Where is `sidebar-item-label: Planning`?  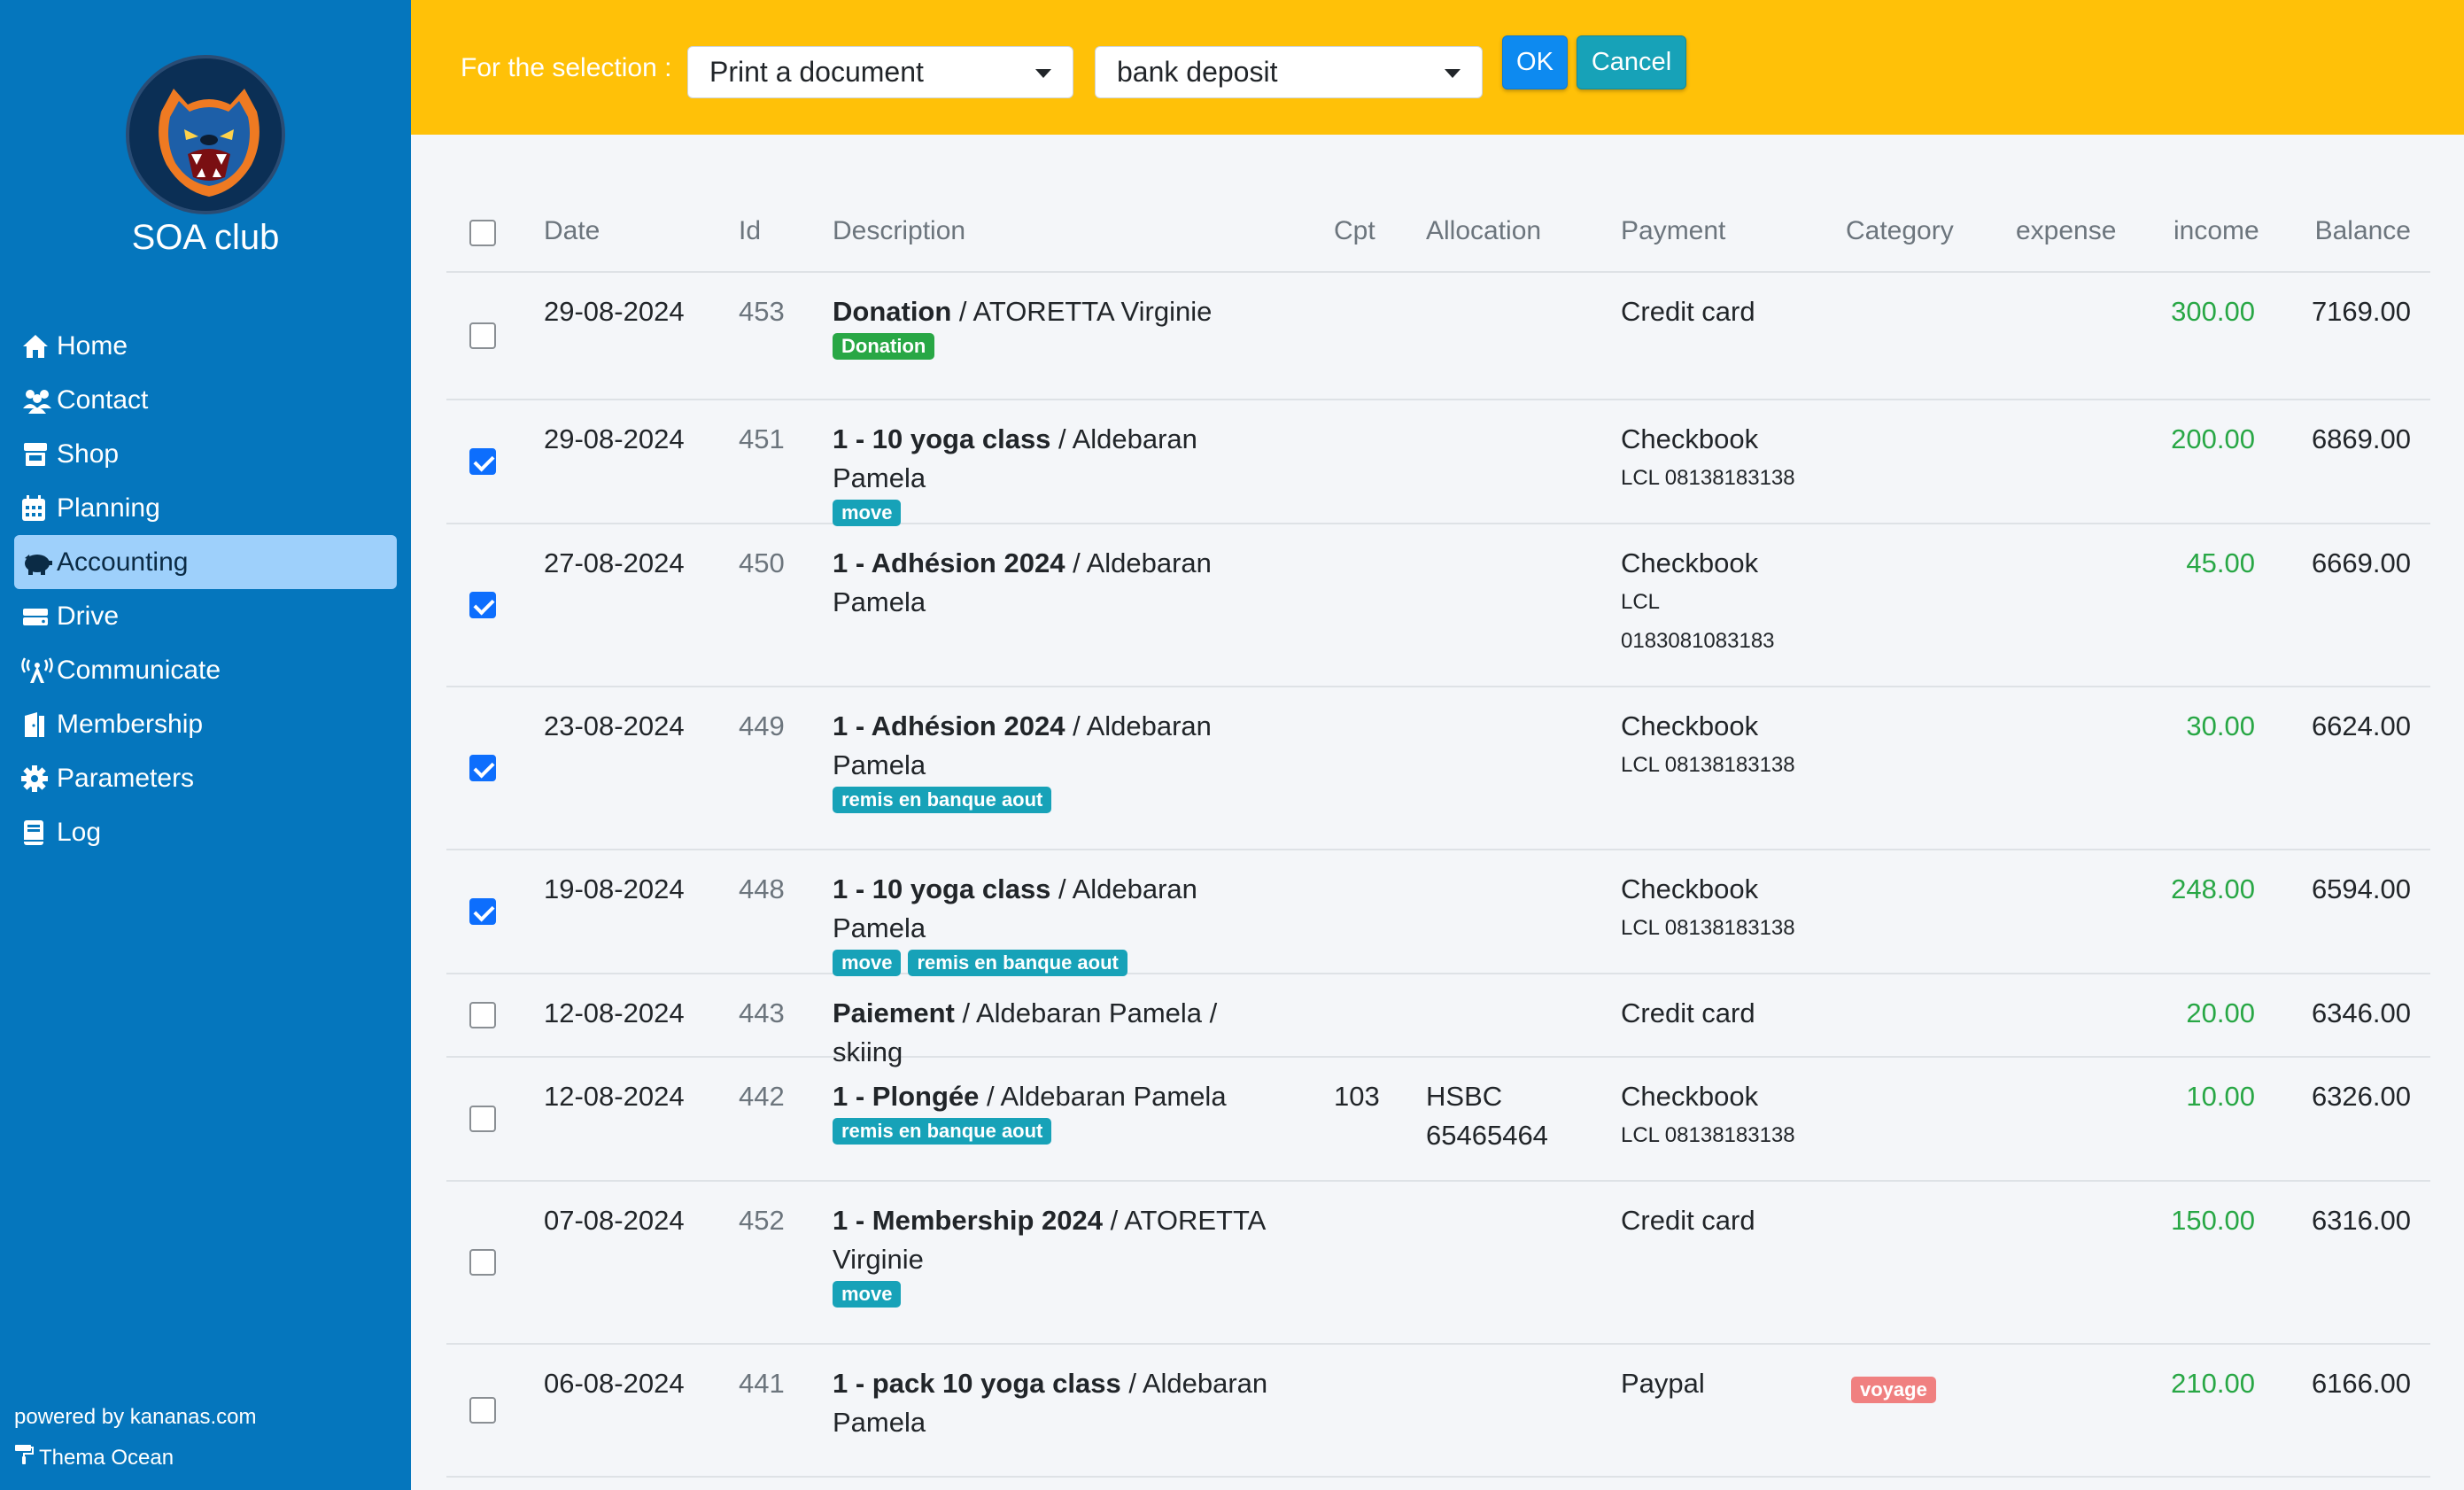 sidebar-item-label: Planning is located at coordinates (108, 508).